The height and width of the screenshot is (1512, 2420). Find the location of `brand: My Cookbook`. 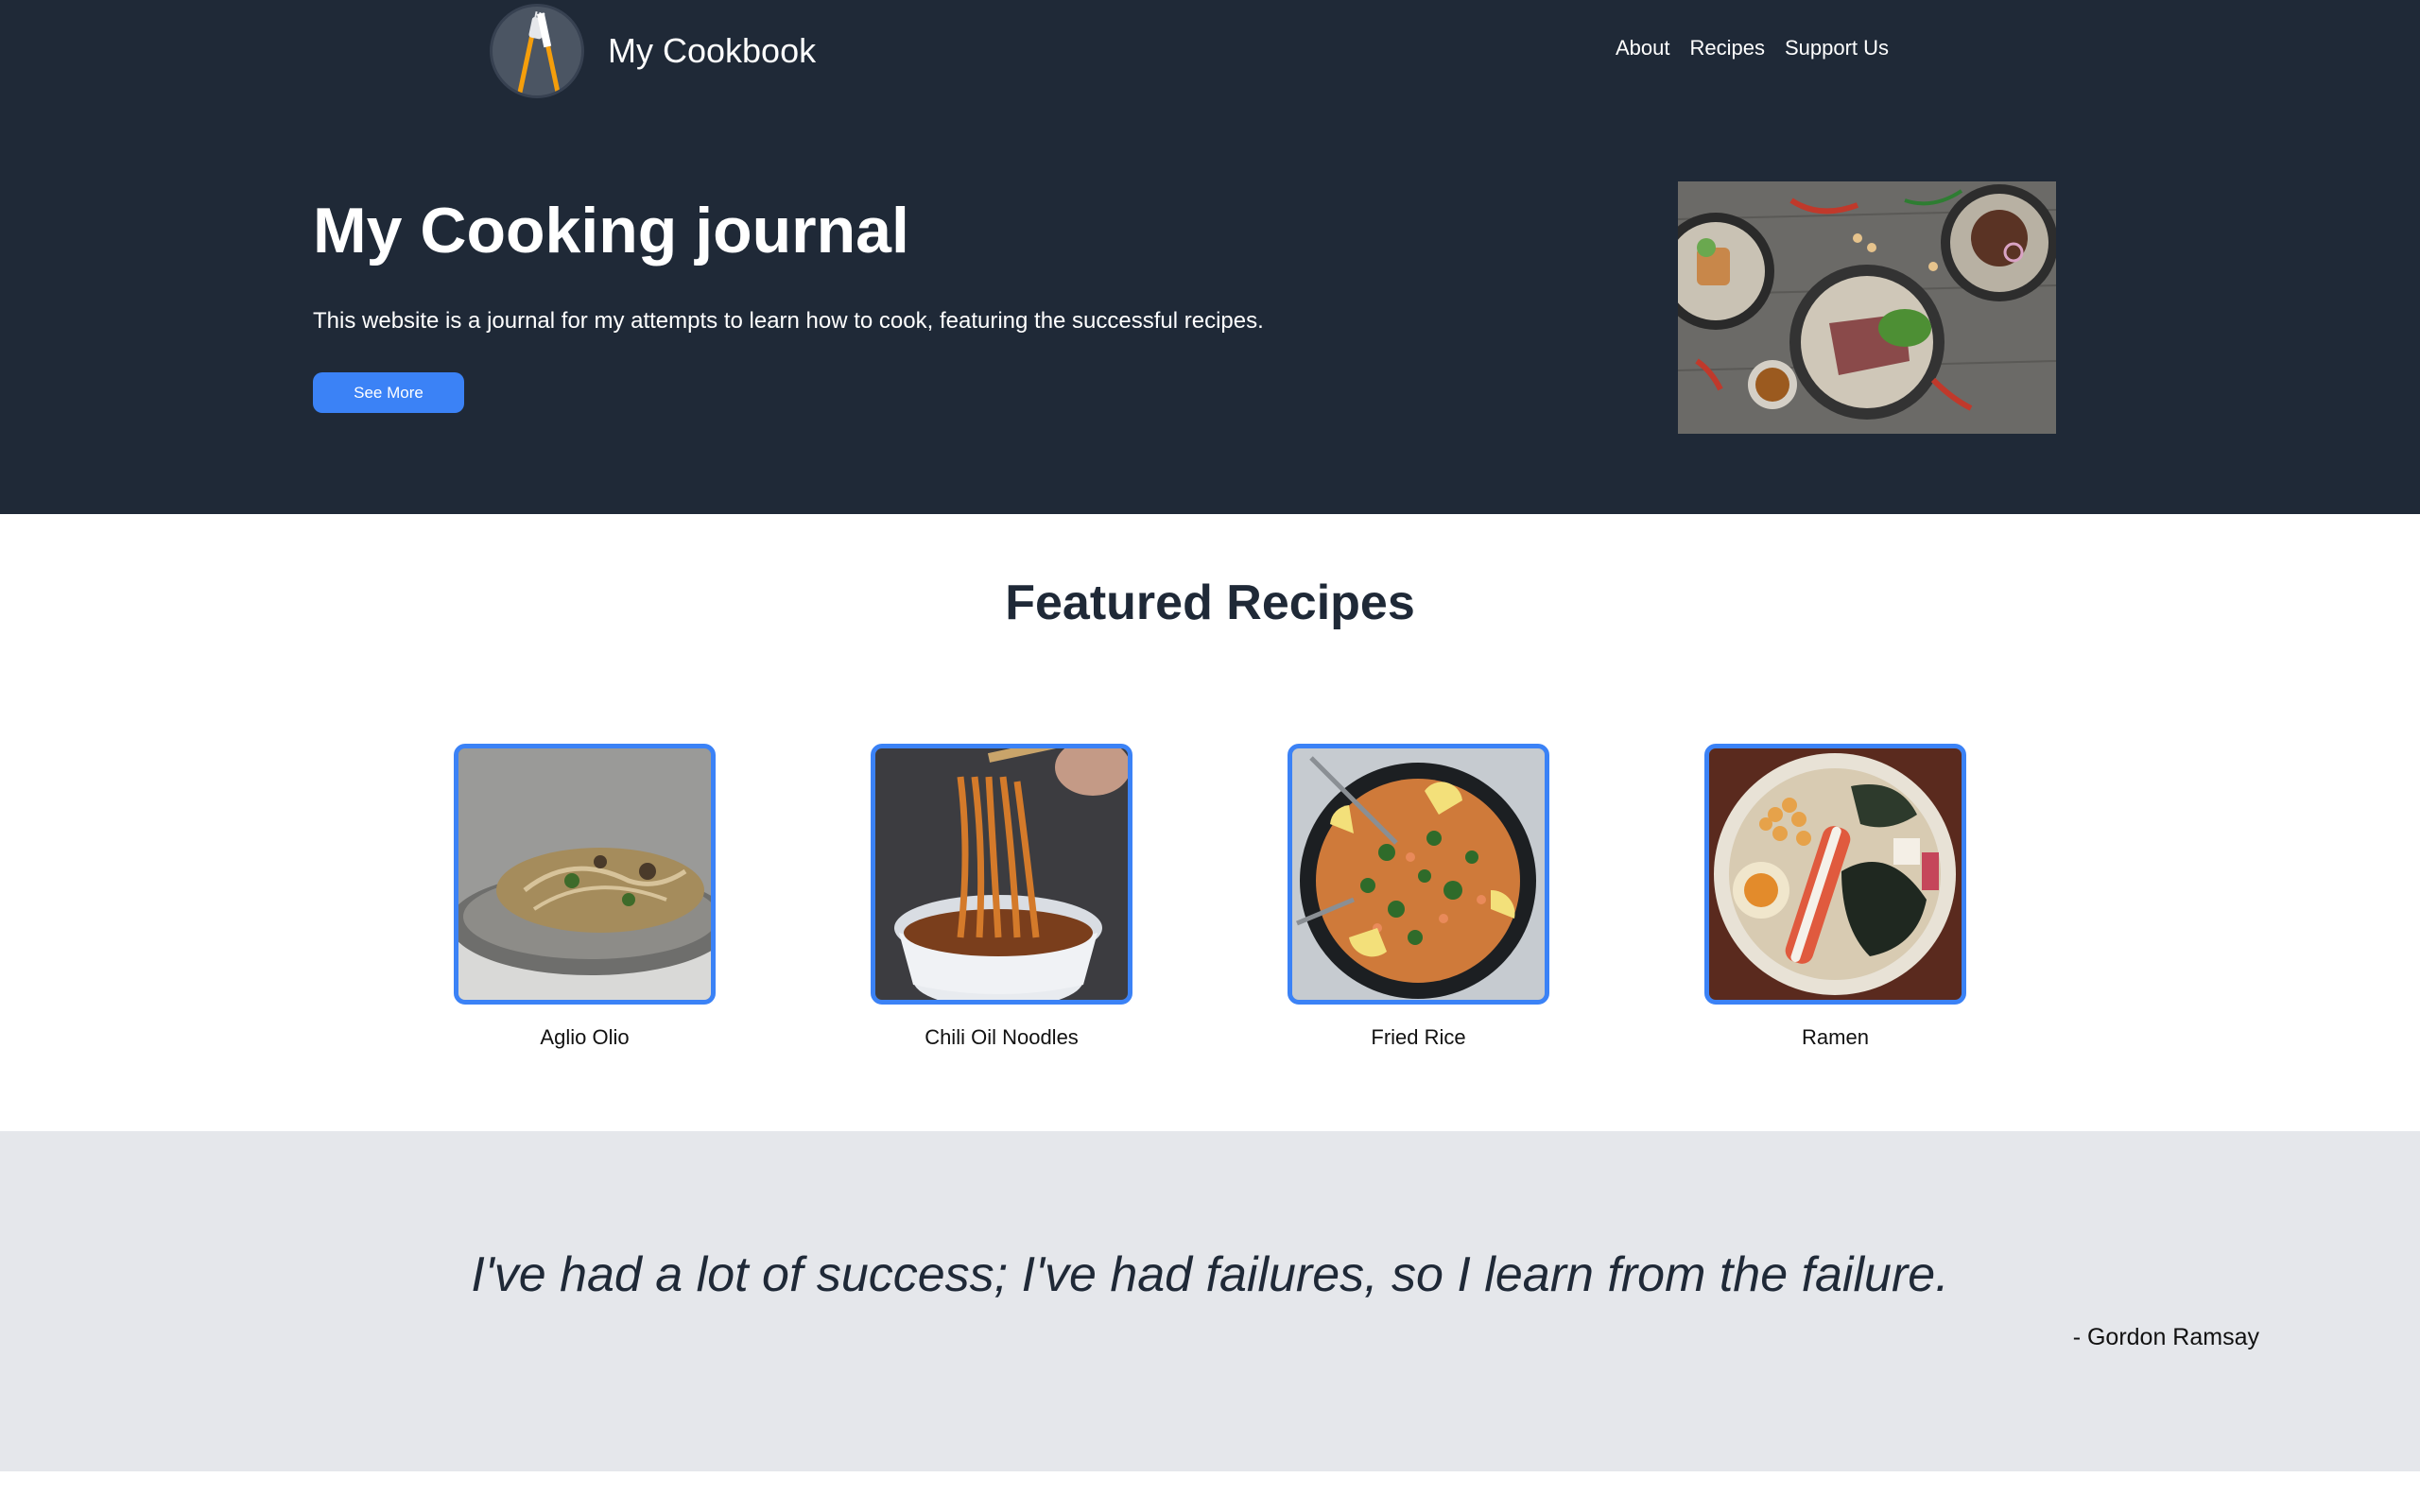

brand: My Cookbook is located at coordinates (653, 51).